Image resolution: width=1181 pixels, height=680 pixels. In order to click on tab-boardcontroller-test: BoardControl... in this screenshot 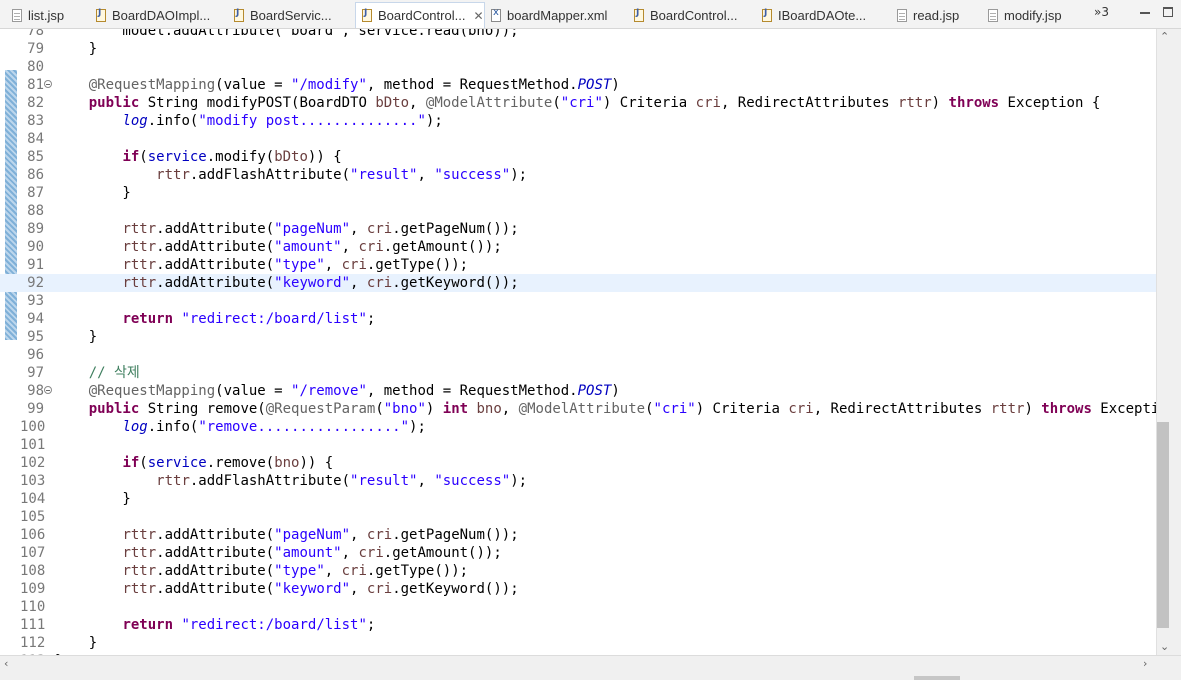, I will do `click(685, 15)`.